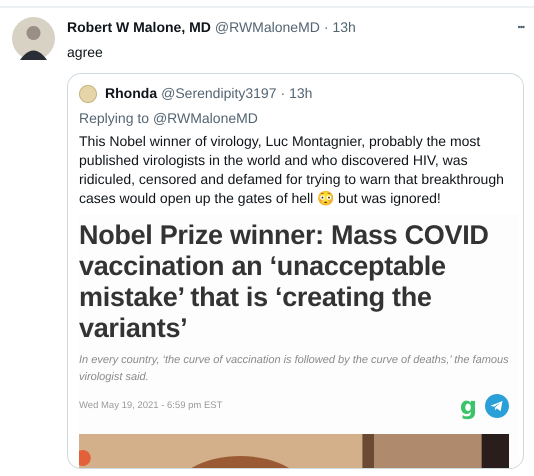 The width and height of the screenshot is (534, 476). Describe the element at coordinates (521, 27) in the screenshot. I see `more-icon: •••` at that location.